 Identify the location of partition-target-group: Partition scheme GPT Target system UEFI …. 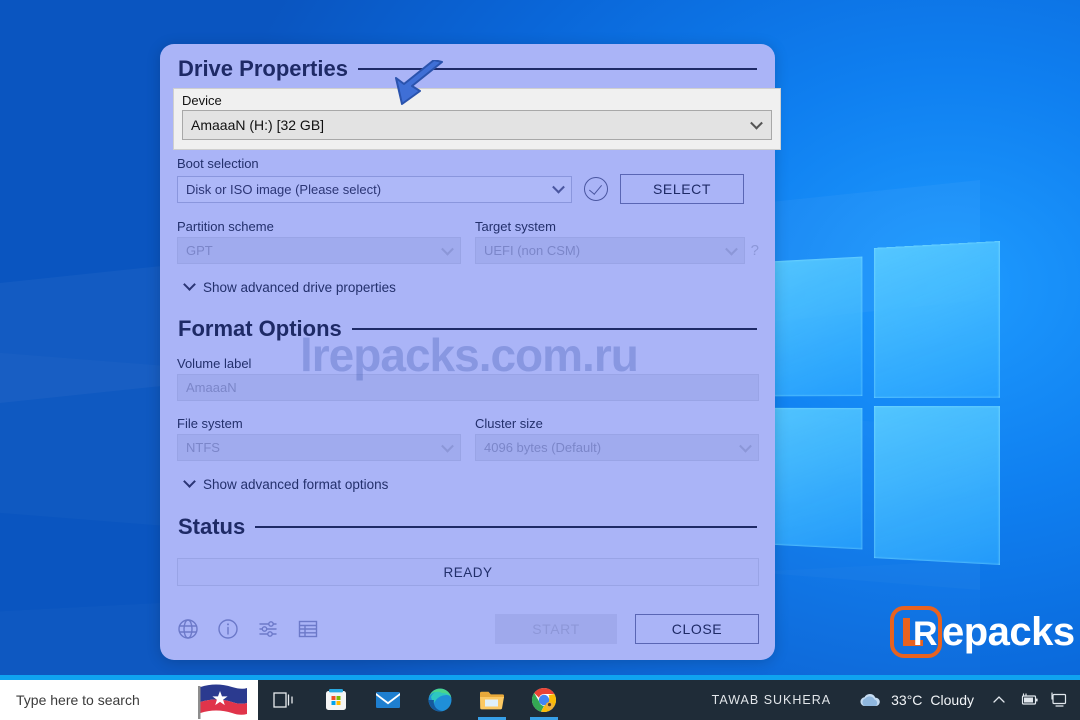
(468, 241).